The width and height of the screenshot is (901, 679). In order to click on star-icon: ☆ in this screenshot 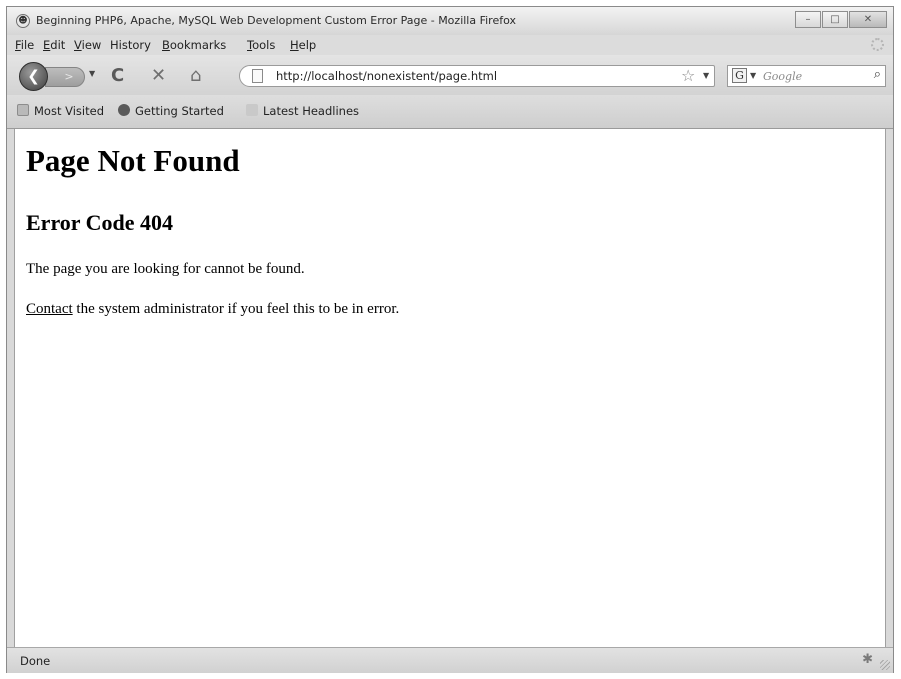, I will do `click(688, 75)`.